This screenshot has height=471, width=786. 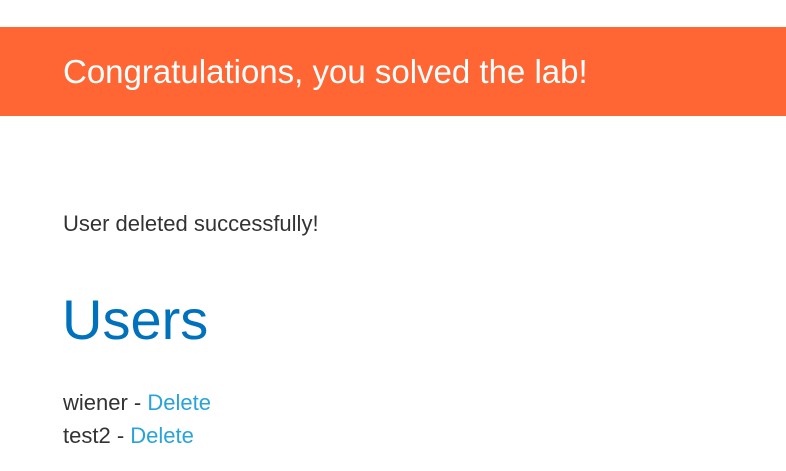 I want to click on delete-user-wiener-link: Delete, so click(x=179, y=402).